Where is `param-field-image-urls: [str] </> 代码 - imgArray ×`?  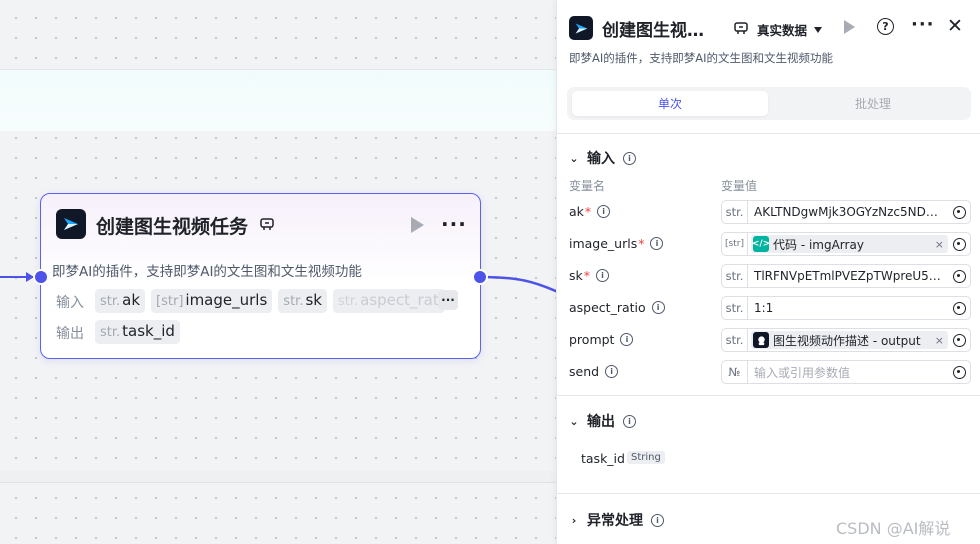 param-field-image-urls: [str] </> 代码 - imgArray × is located at coordinates (846, 244).